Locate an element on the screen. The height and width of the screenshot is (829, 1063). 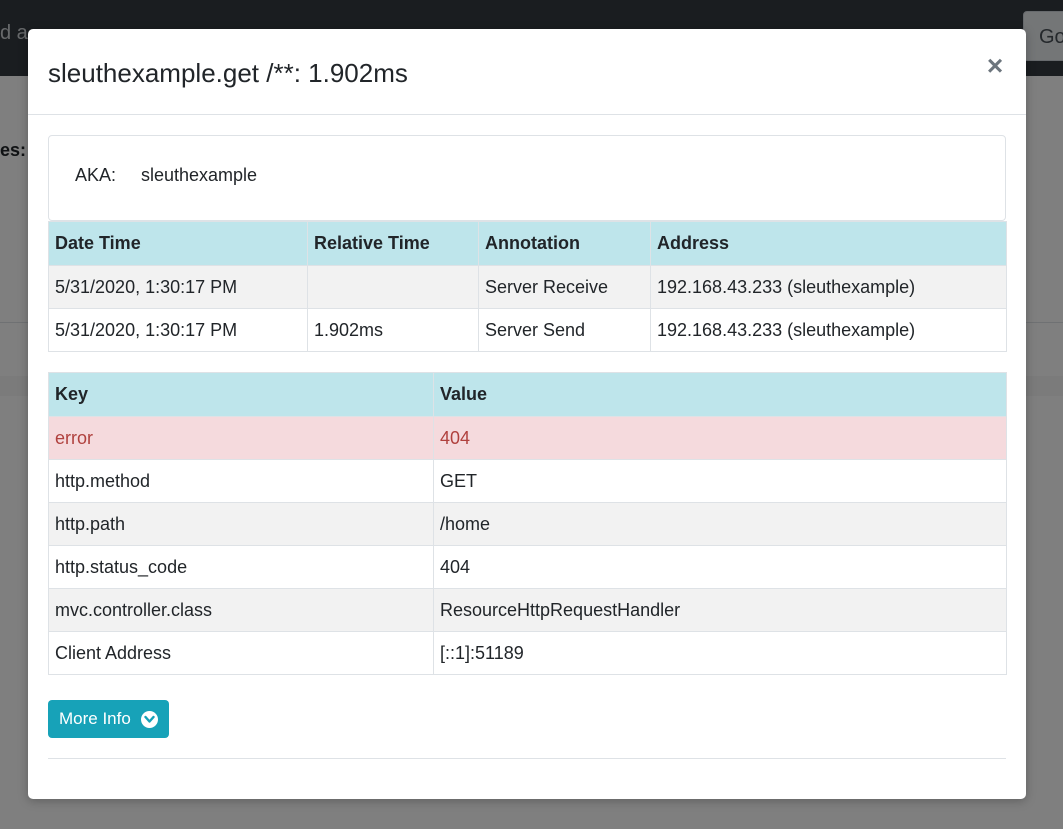
table-row: http.status_code 404 is located at coordinates (527, 567).